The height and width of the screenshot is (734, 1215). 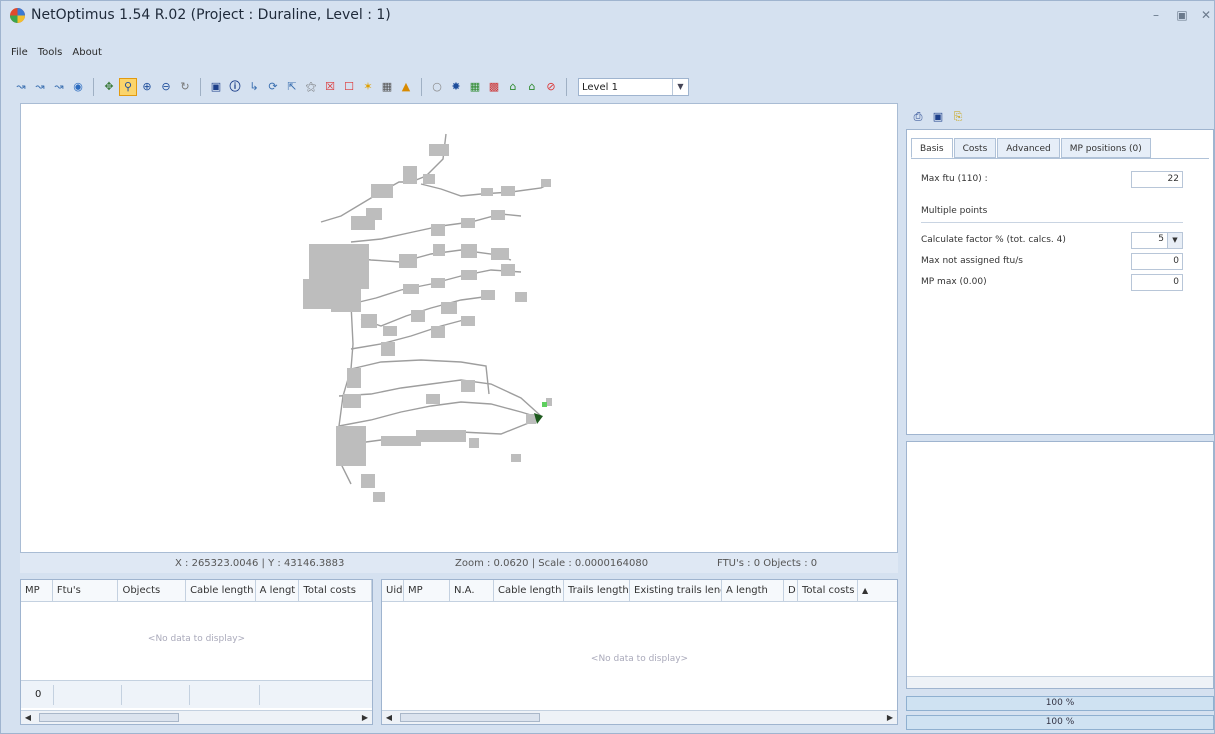 What do you see at coordinates (254, 87) in the screenshot?
I see `path-icon: ↳` at bounding box center [254, 87].